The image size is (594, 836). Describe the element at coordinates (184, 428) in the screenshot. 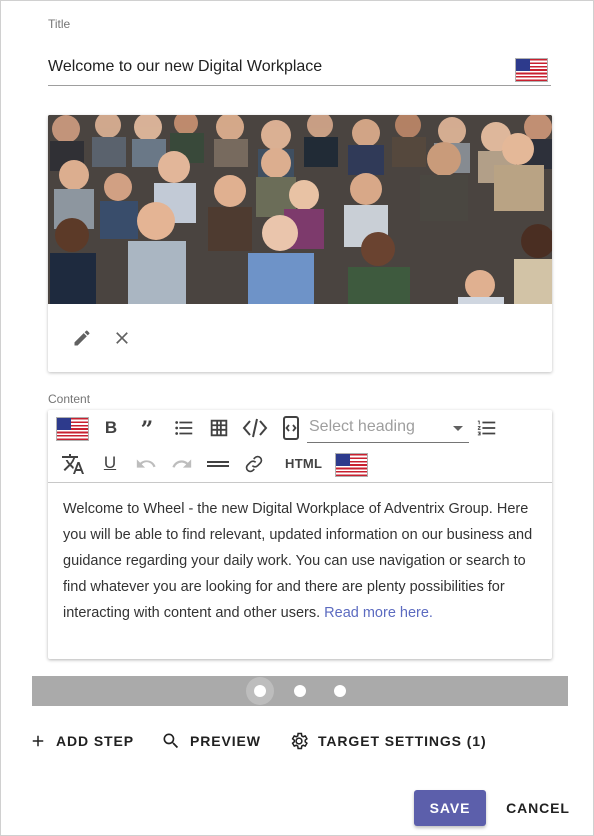

I see `bulleted-list-icon` at that location.